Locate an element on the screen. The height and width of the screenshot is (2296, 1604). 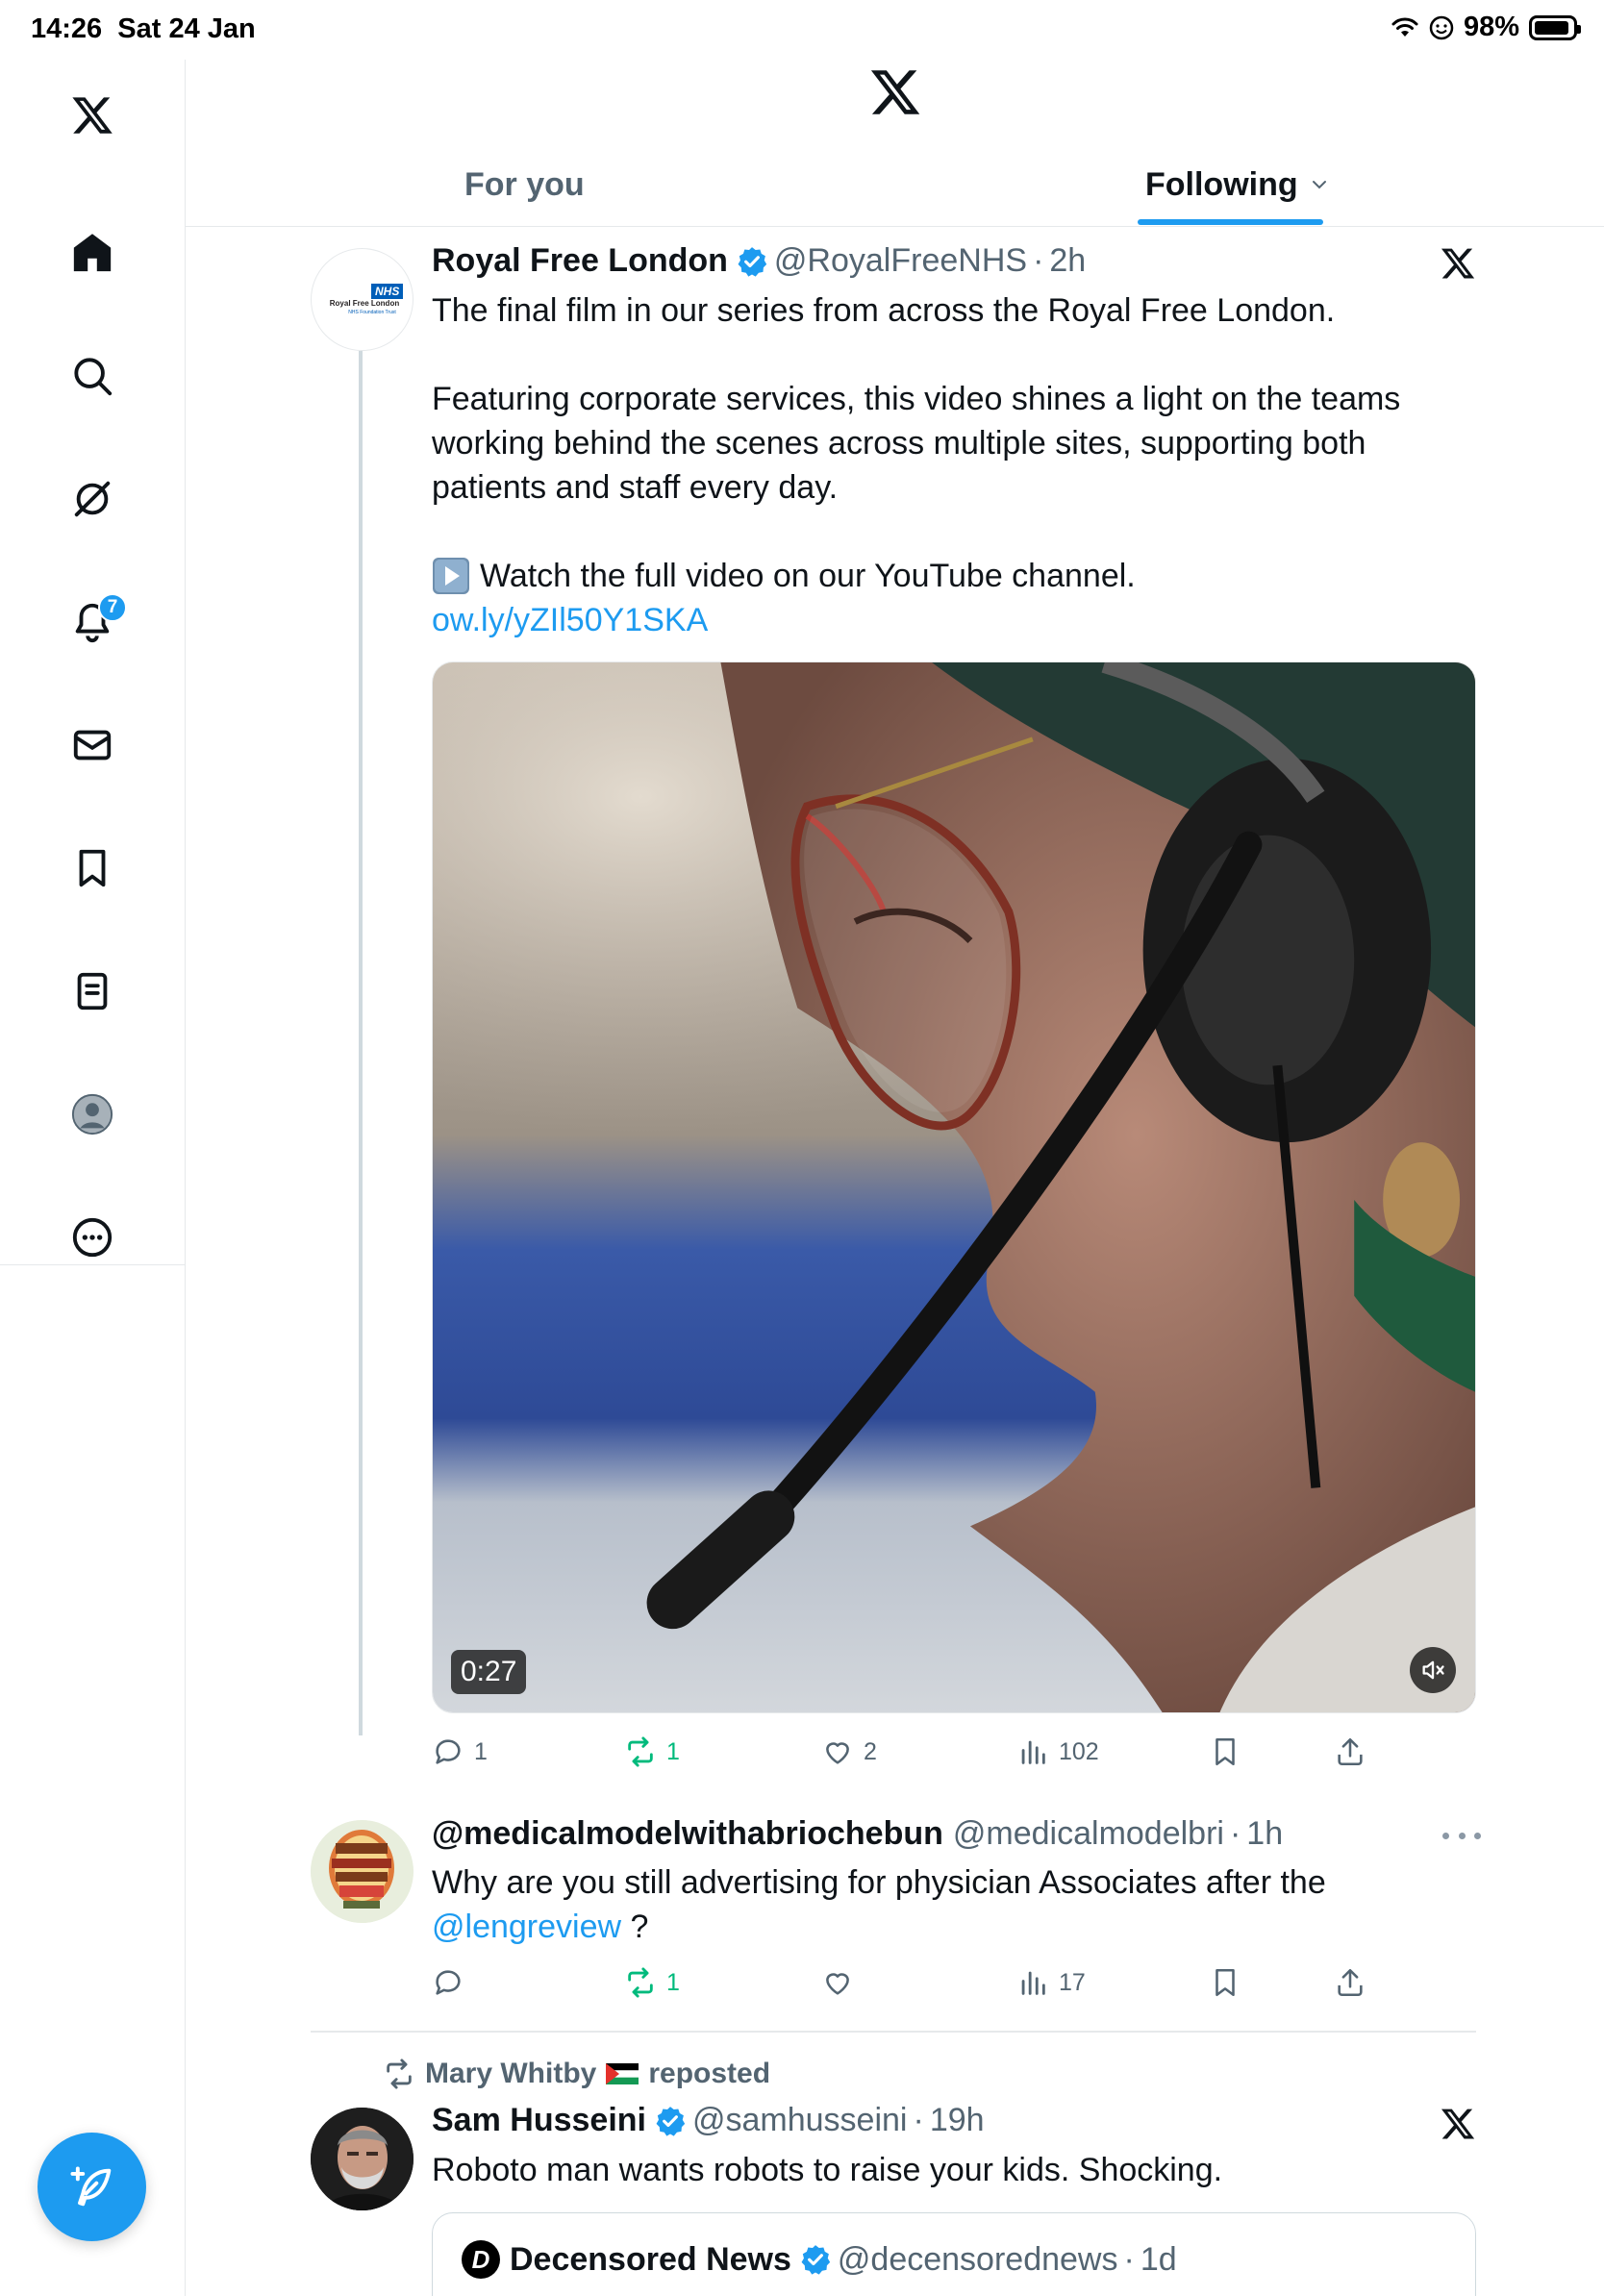
reply-button is located at coordinates (453, 1983).